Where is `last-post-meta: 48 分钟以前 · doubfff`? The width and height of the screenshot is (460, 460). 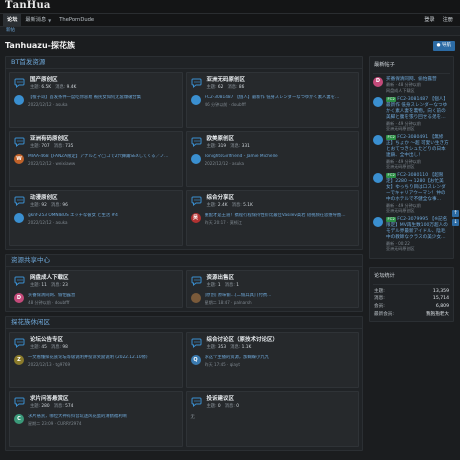
last-post-meta: 48 分钟以前 · doubfff is located at coordinates (49, 302).